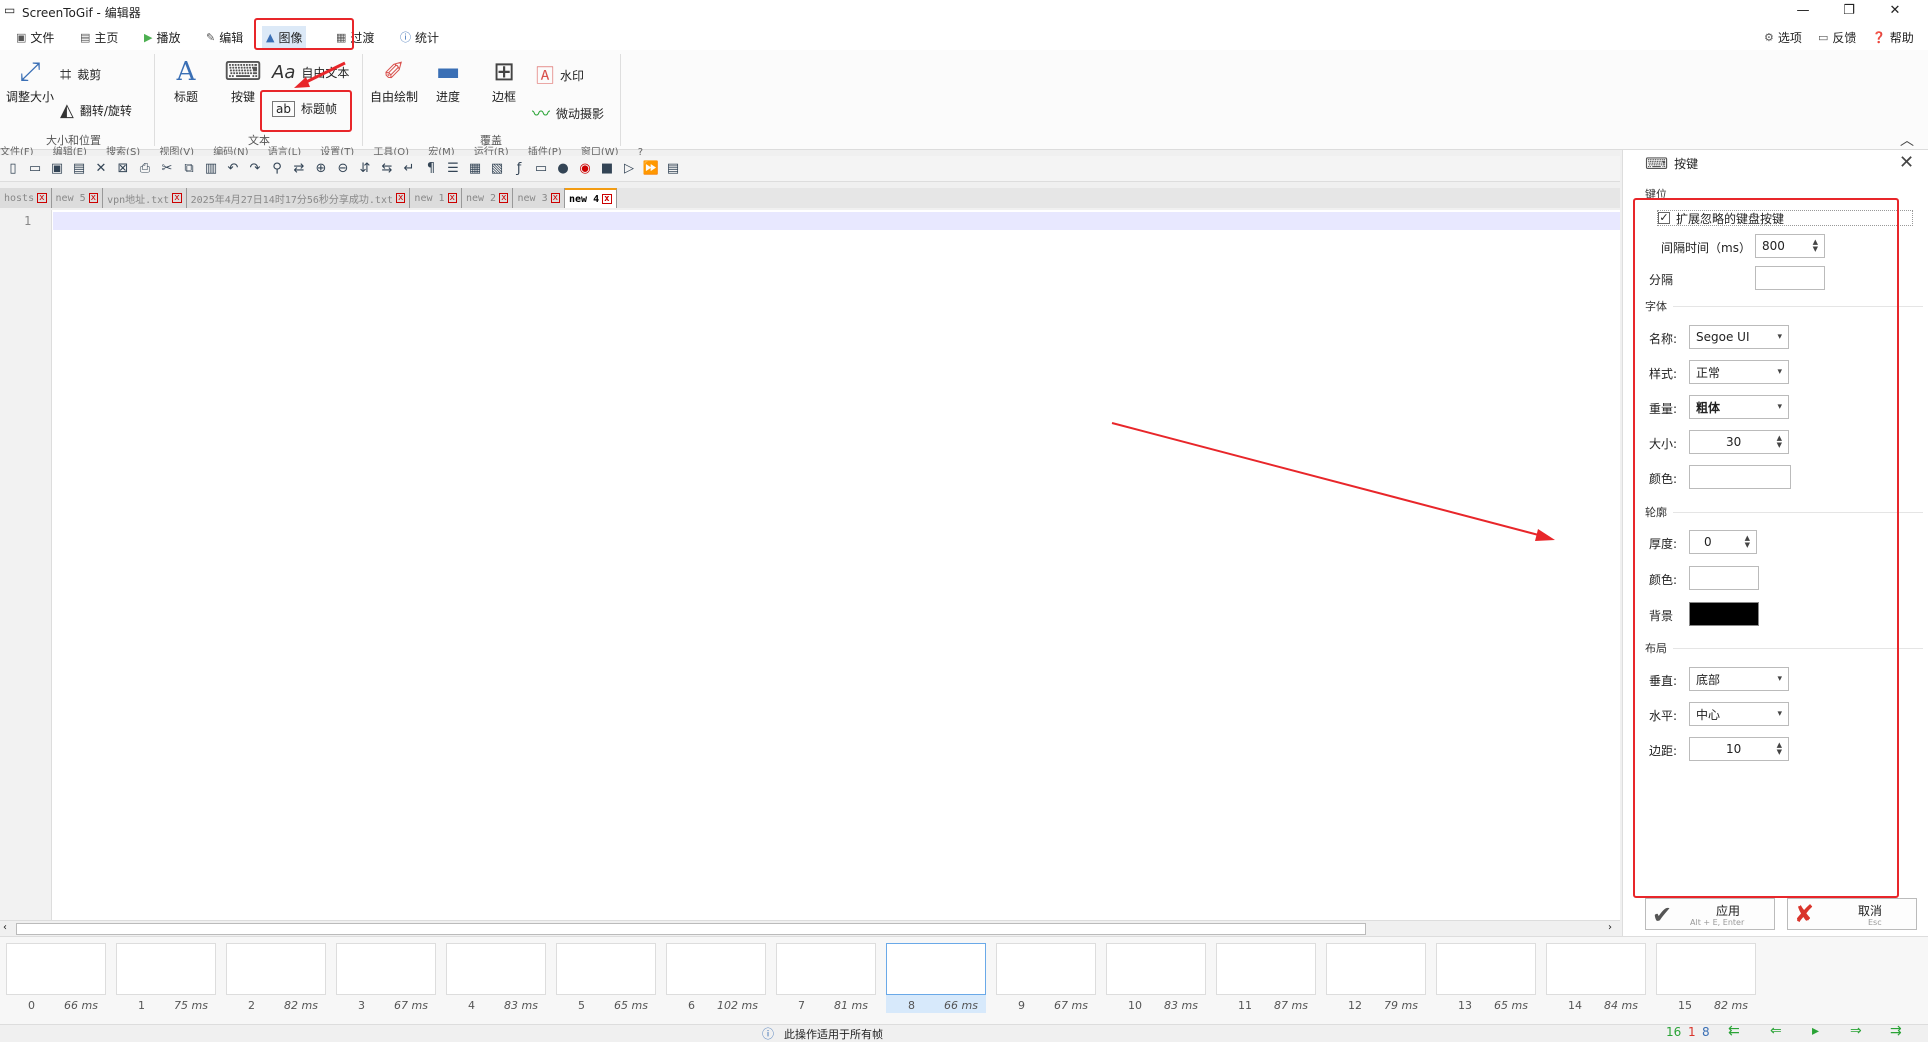  I want to click on frame-thumbnail: 4 83 ms, so click(496, 978).